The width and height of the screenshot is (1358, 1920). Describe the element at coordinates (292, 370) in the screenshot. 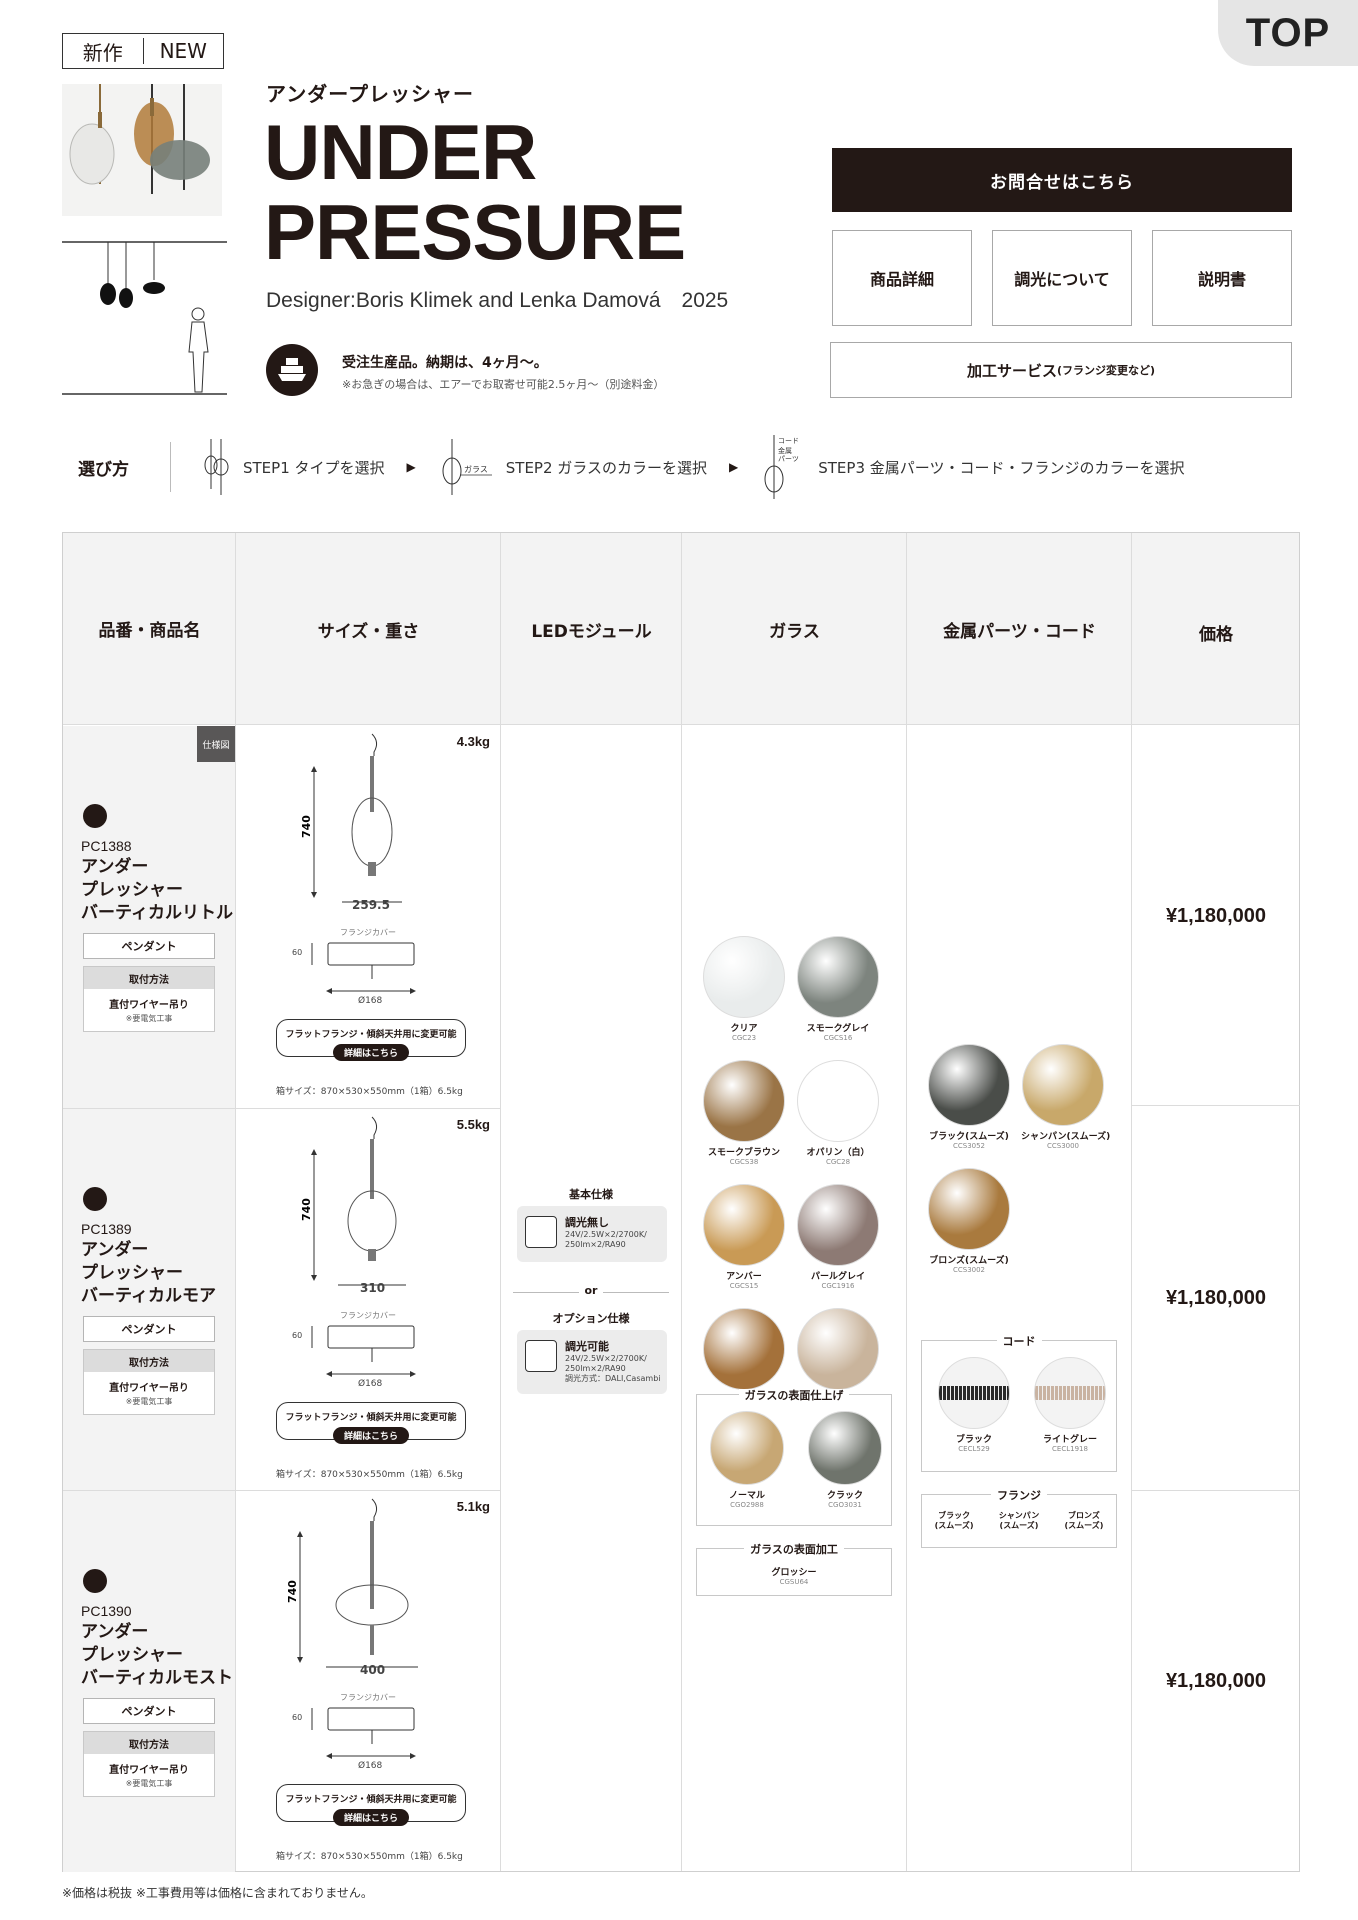

I see `ship-icon` at that location.